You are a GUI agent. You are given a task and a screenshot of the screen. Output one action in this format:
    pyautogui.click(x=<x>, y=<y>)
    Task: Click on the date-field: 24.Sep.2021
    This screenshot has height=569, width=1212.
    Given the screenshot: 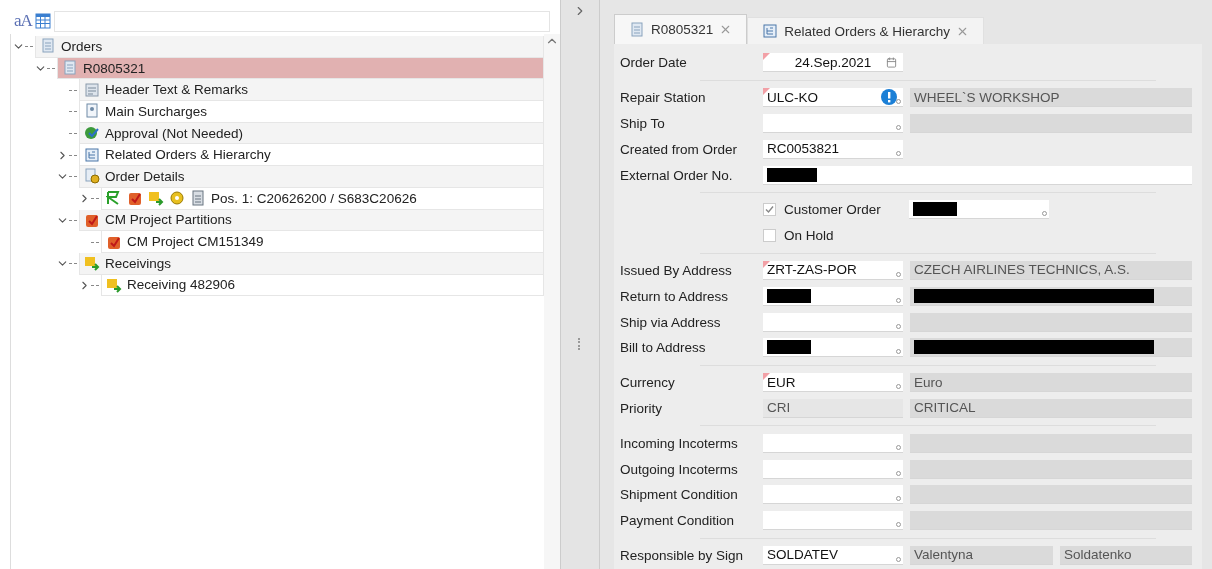 What is the action you would take?
    pyautogui.click(x=833, y=63)
    